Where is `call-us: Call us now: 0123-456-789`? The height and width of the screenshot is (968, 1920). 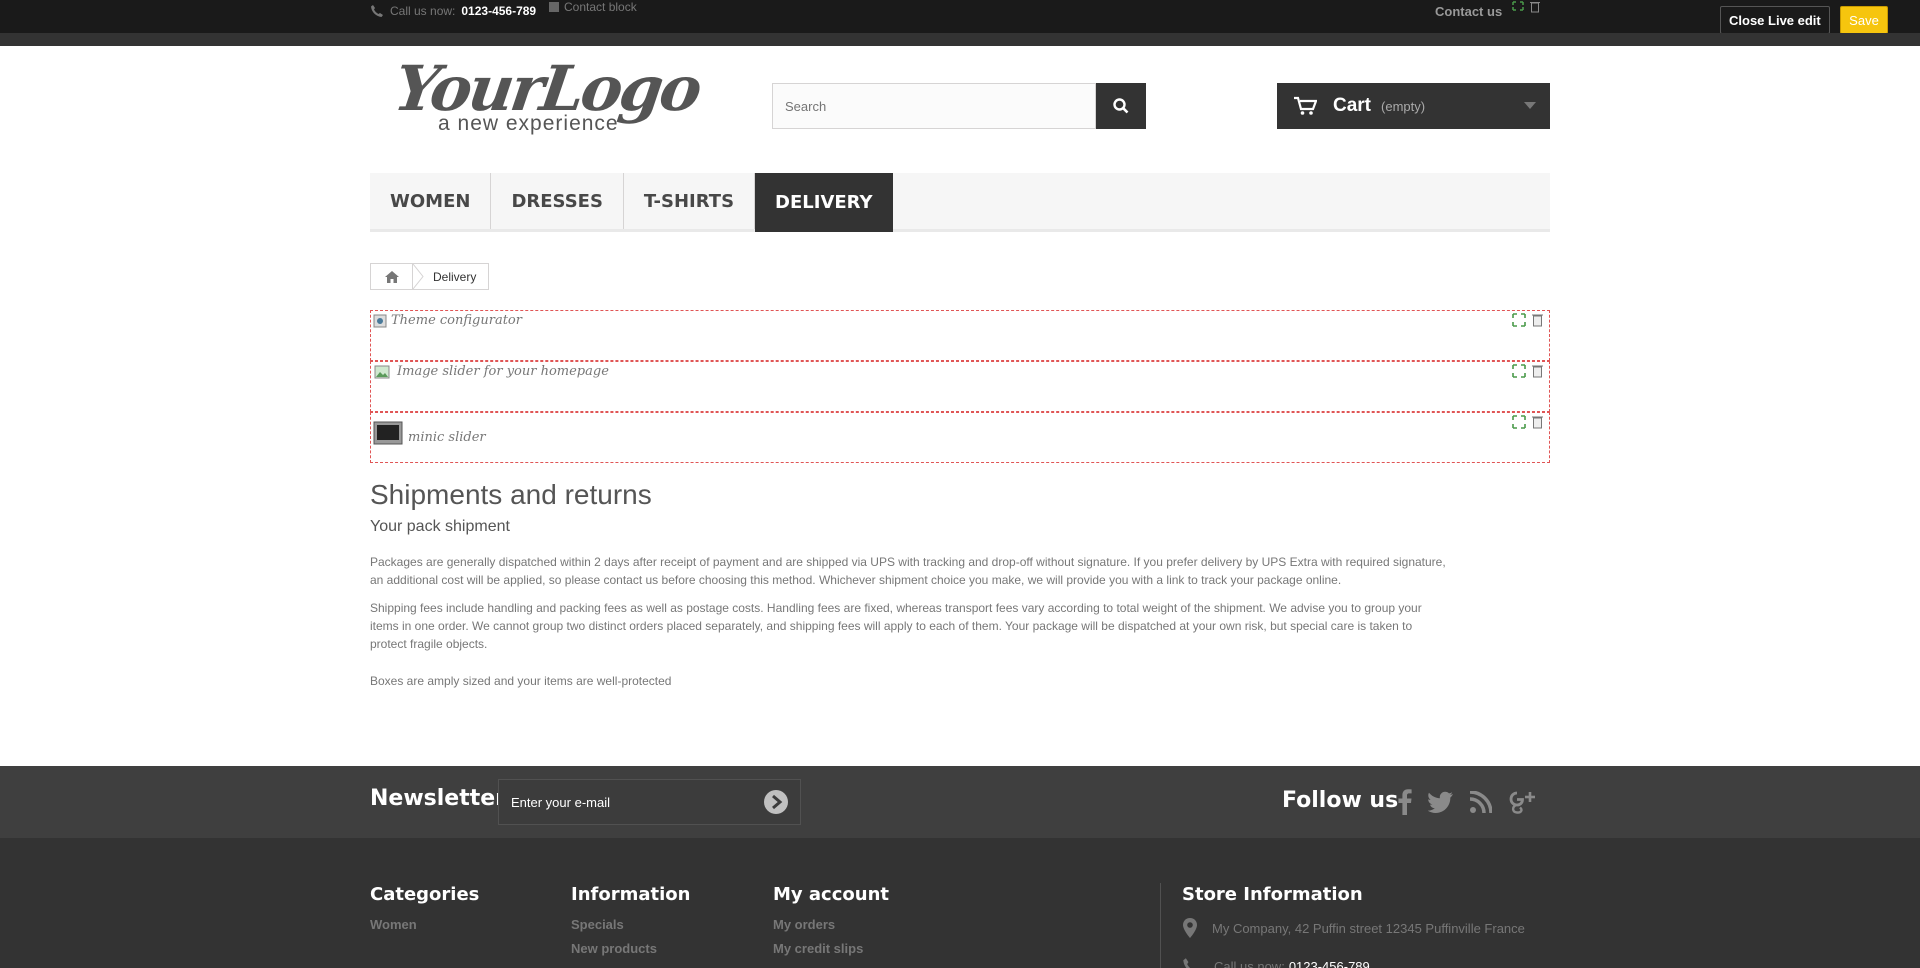 call-us: Call us now: 0123-456-789 is located at coordinates (453, 11).